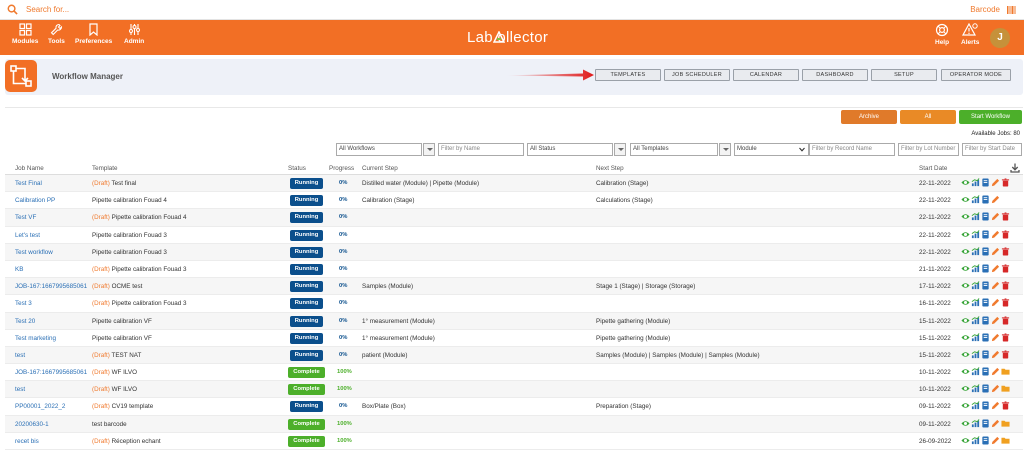 Image resolution: width=1024 pixels, height=460 pixels. I want to click on job-name-link: KB, so click(19, 269).